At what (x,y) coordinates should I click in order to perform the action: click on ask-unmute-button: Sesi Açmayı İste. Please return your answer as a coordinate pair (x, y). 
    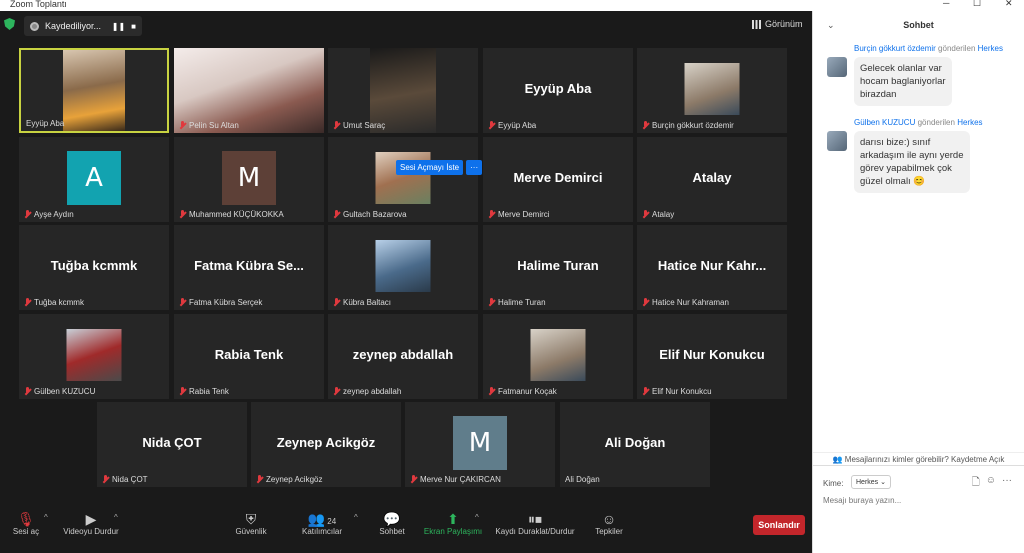
    Looking at the image, I should click on (430, 167).